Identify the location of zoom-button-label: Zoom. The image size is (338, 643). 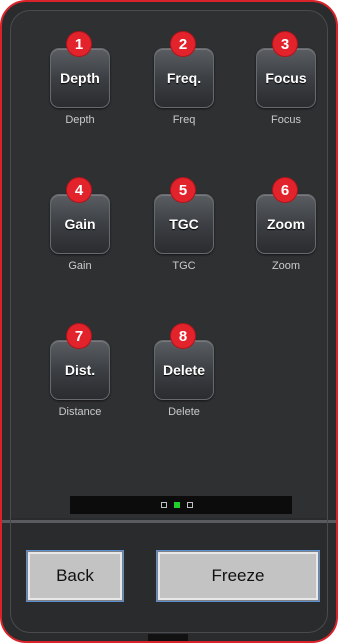
(286, 224).